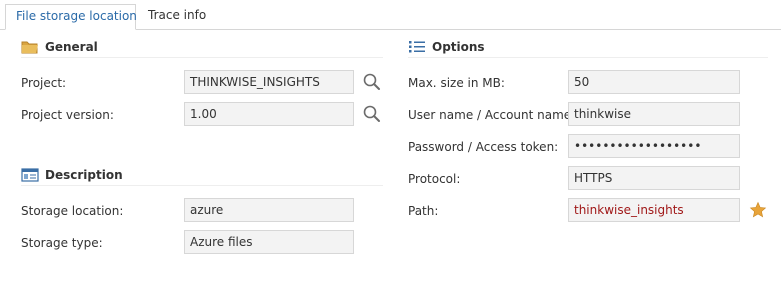  Describe the element at coordinates (456, 83) in the screenshot. I see `max-size-label: Max. size in MB:` at that location.